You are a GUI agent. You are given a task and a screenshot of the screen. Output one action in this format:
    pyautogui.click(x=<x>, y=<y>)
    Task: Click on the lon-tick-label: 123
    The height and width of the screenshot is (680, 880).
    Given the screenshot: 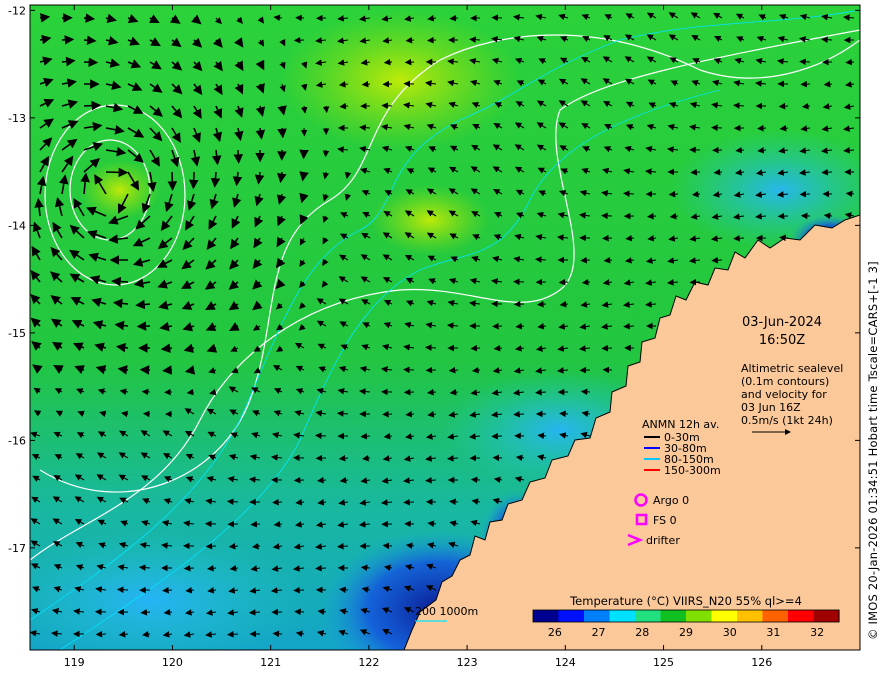 What is the action you would take?
    pyautogui.click(x=467, y=662)
    